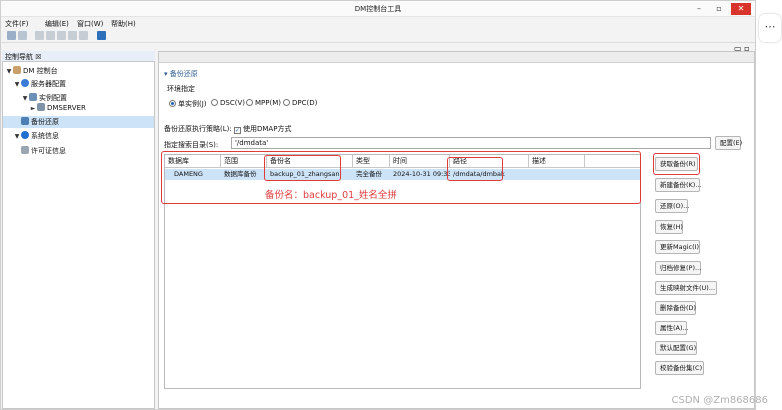  Describe the element at coordinates (25, 135) in the screenshot. I see `info-icon` at that location.